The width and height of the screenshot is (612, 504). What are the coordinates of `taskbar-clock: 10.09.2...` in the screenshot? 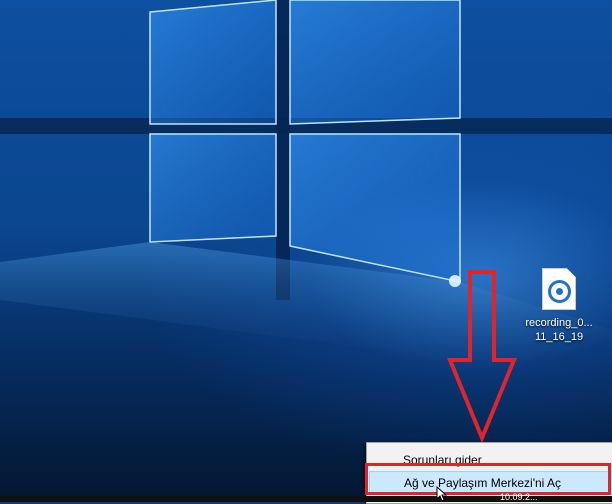 It's located at (519, 497).